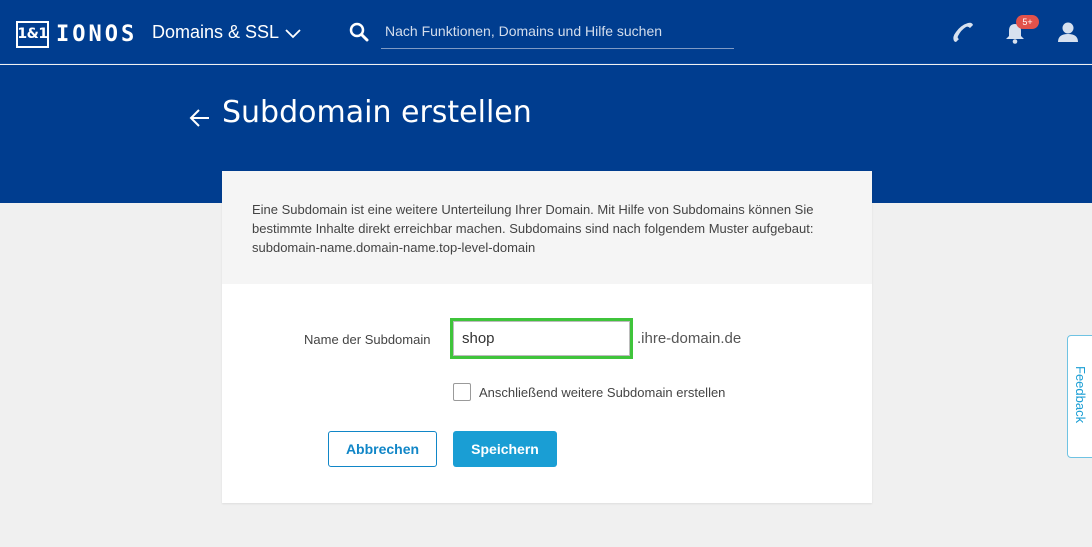 The height and width of the screenshot is (547, 1092). I want to click on domain-suffix: .ihre-domain.de, so click(689, 338).